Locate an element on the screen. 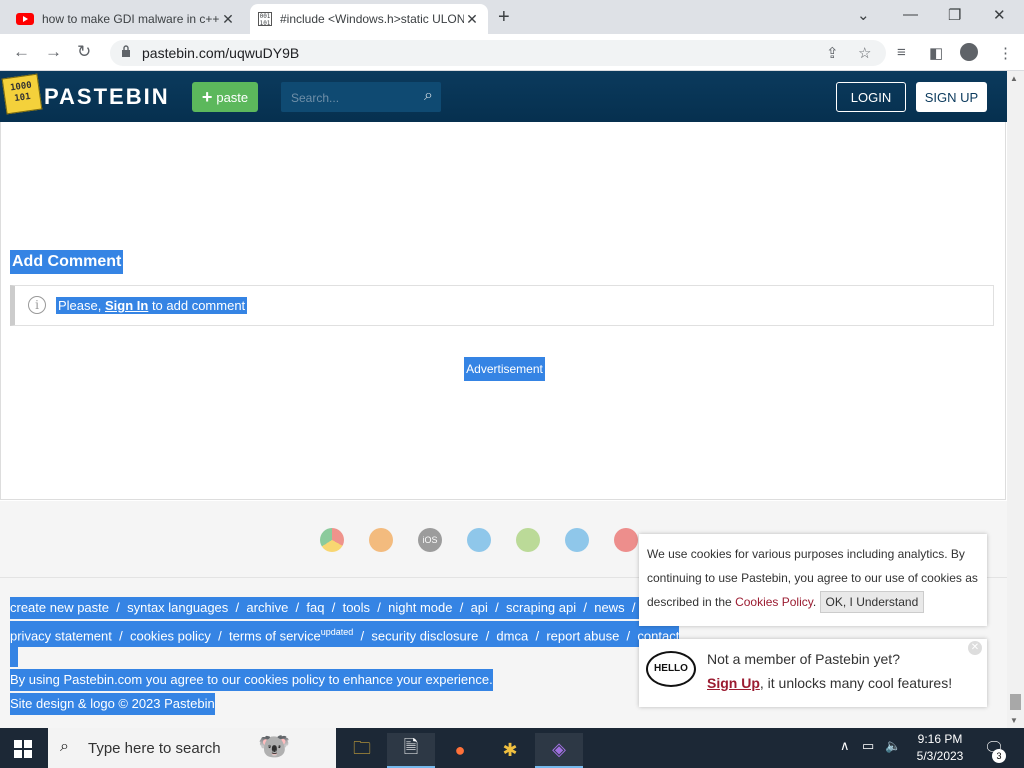 The width and height of the screenshot is (1024, 768). footer-link: terms of service is located at coordinates (275, 635).